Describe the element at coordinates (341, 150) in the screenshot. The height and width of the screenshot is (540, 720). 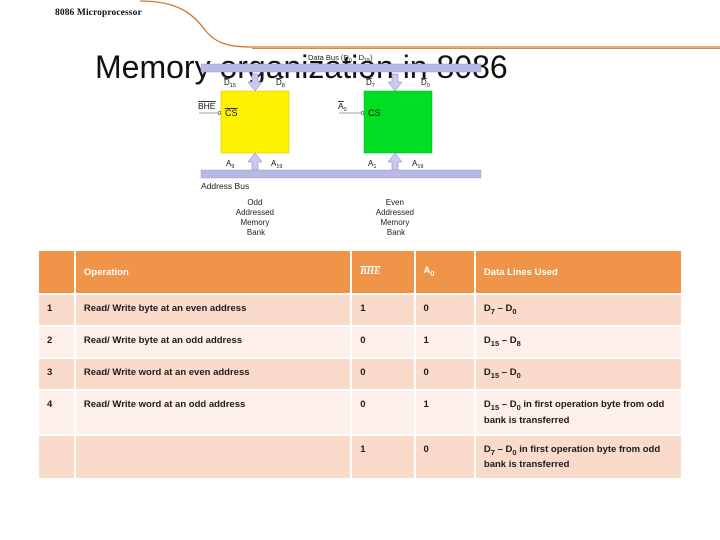
I see `memory-bank-diagram: Data Bus (D0 - D15) D15 D8 BHE CS D7 D0` at that location.